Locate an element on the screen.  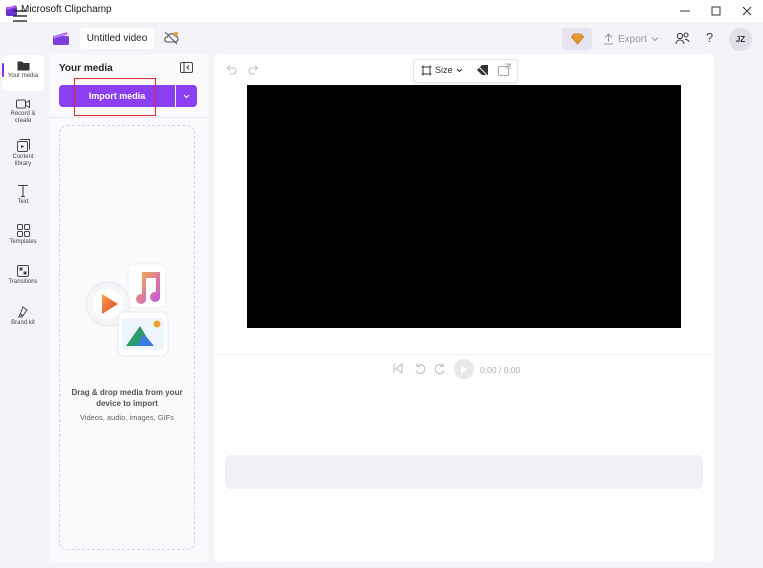
nav-item-your-media: Your media is located at coordinates (23, 73).